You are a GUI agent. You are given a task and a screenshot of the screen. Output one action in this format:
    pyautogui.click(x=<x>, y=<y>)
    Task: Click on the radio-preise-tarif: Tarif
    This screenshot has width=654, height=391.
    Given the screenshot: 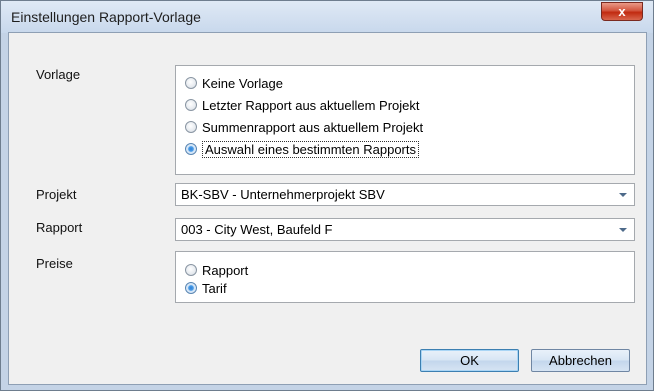 What is the action you would take?
    pyautogui.click(x=206, y=288)
    